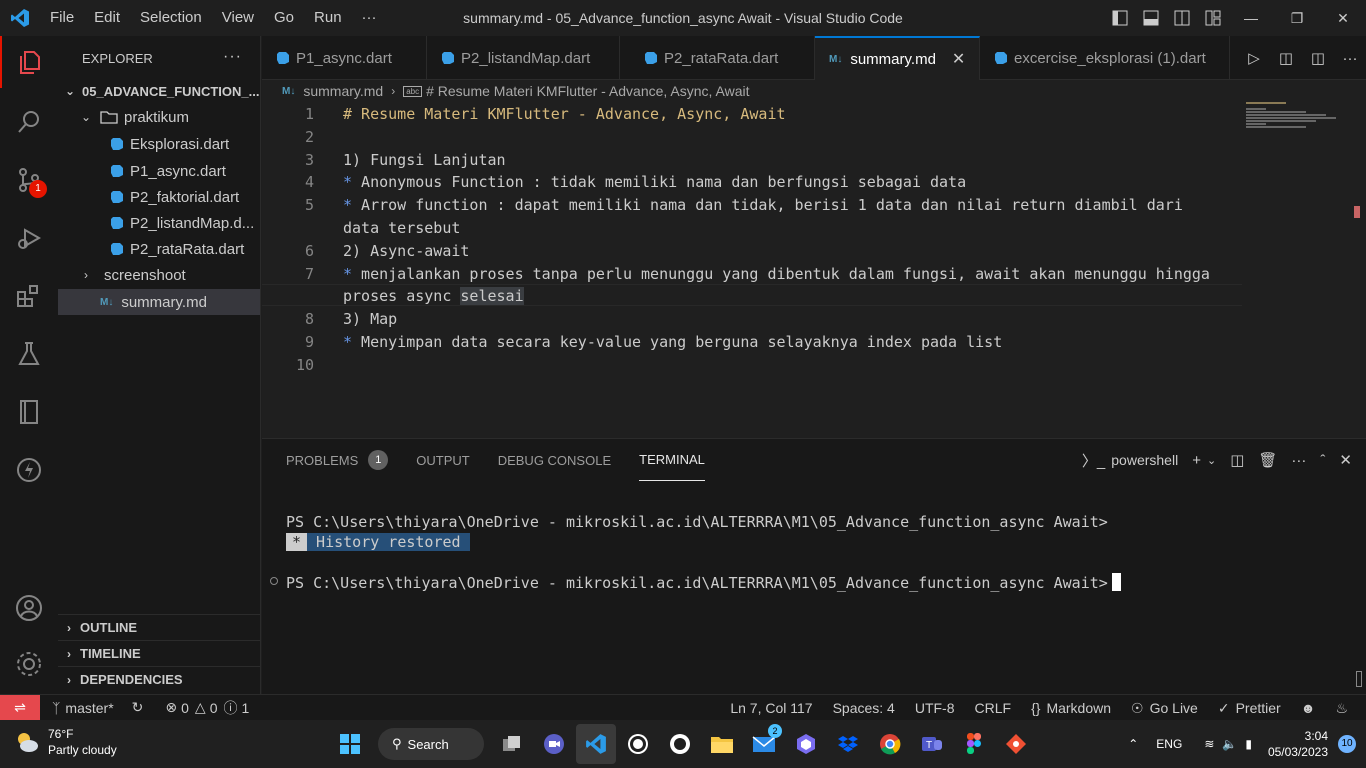 This screenshot has height=768, width=1366. I want to click on lightning-icon, so click(29, 470).